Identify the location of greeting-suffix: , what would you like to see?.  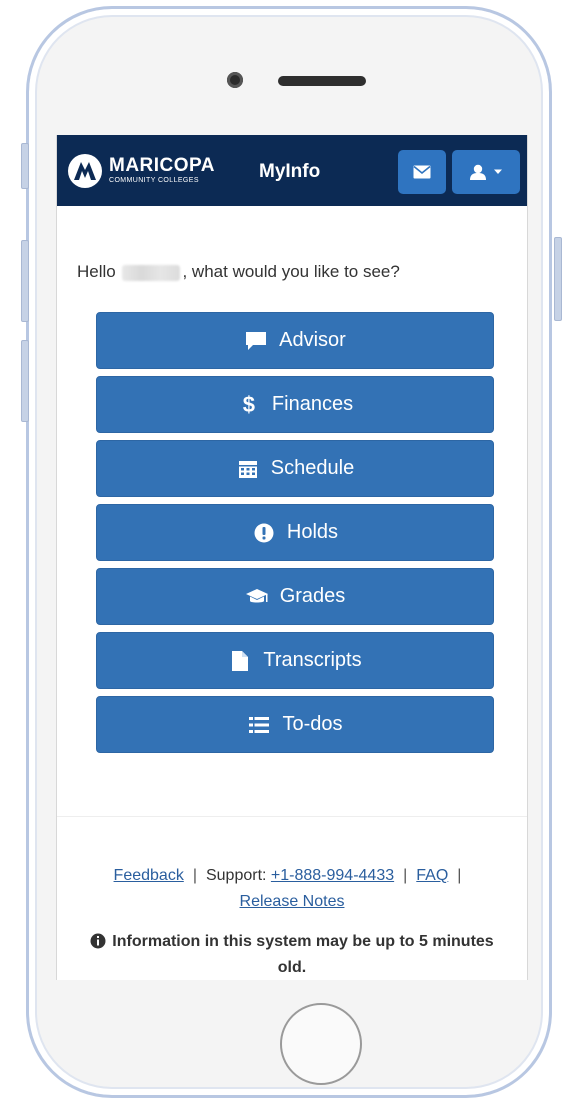
(291, 271).